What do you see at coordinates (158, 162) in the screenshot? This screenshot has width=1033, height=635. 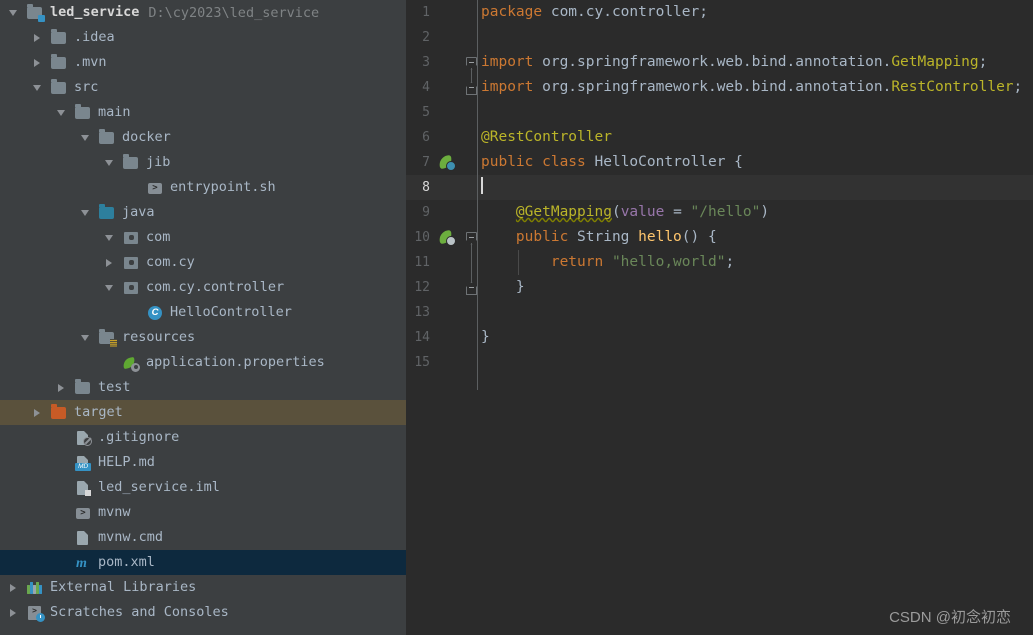 I see `tree-item-label: jib` at bounding box center [158, 162].